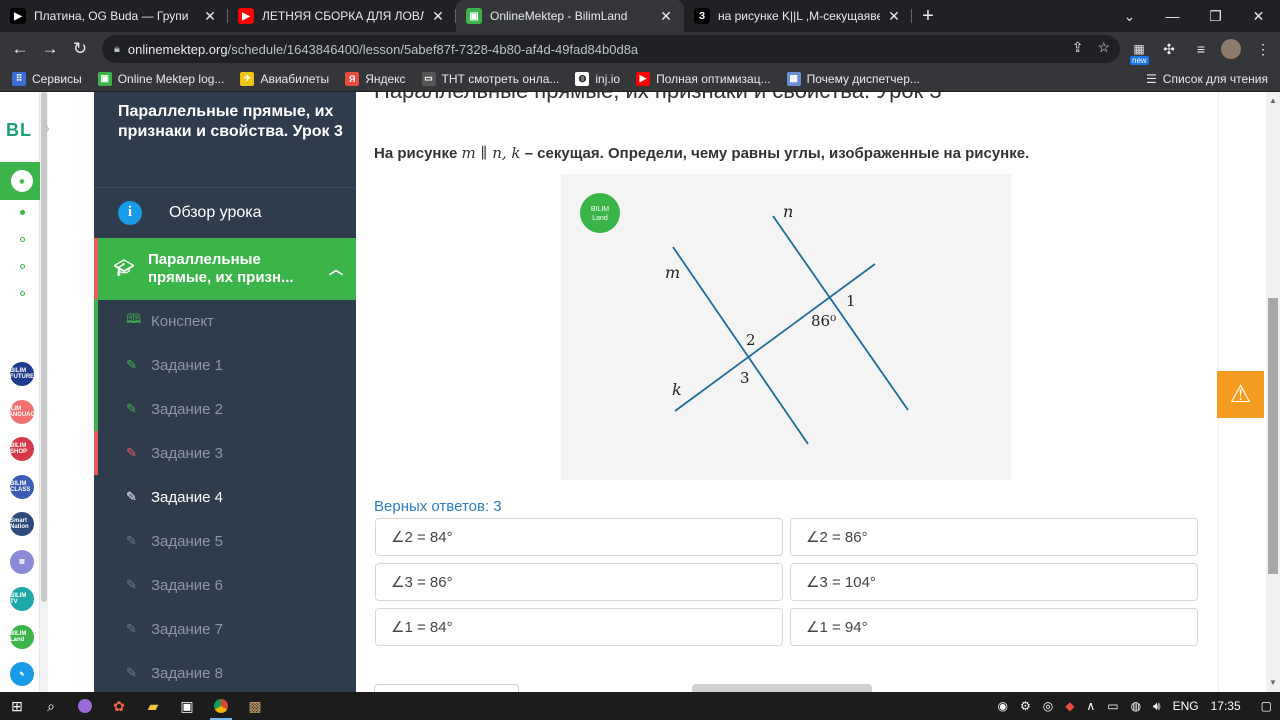  What do you see at coordinates (1157, 706) in the screenshot?
I see `volume-icon: 🔊︎` at bounding box center [1157, 706].